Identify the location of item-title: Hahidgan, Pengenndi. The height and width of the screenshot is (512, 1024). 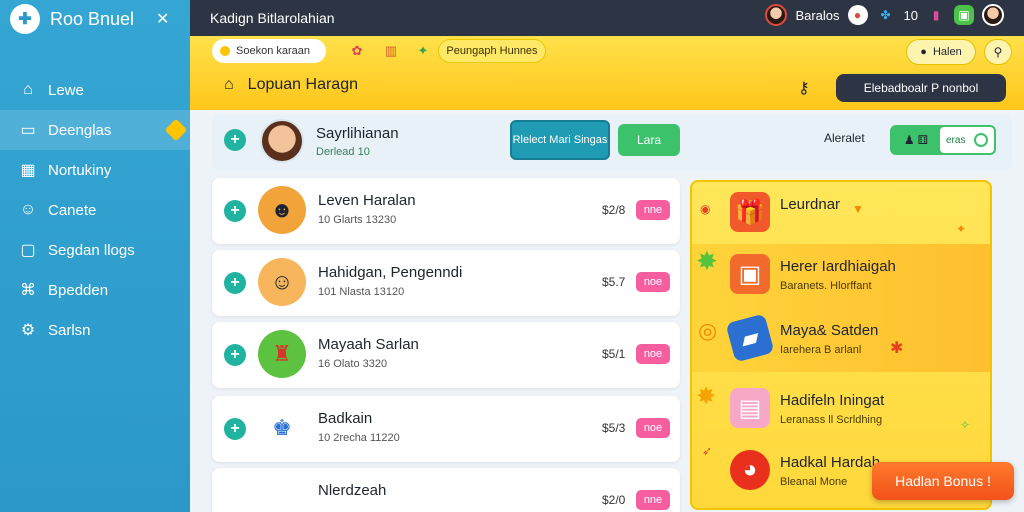
(390, 272).